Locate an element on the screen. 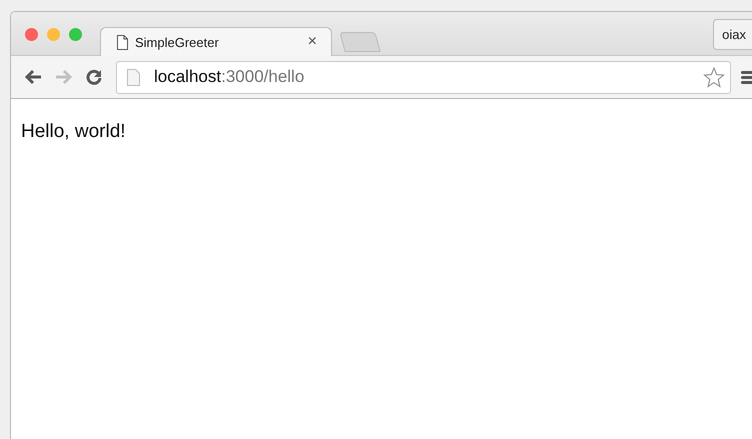 This screenshot has height=439, width=752. browser-tab: SimpleGreeter × is located at coordinates (216, 41).